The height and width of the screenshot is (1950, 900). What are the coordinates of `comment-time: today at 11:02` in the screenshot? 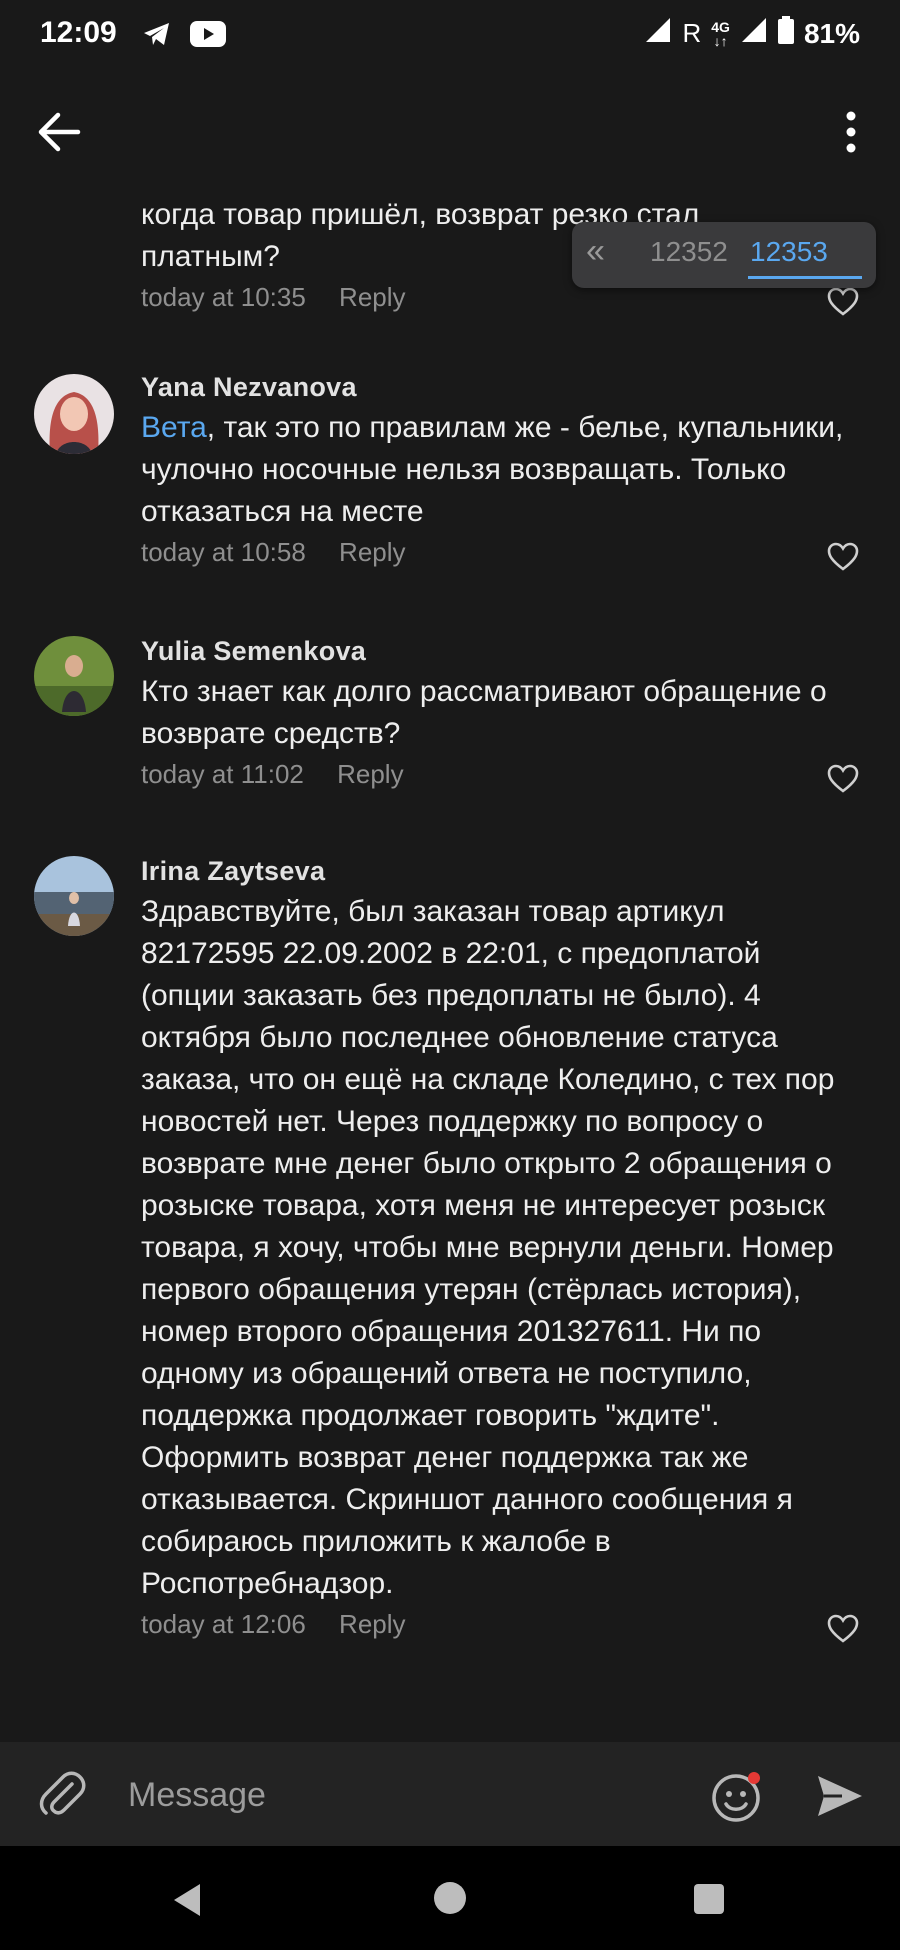 It's located at (222, 774).